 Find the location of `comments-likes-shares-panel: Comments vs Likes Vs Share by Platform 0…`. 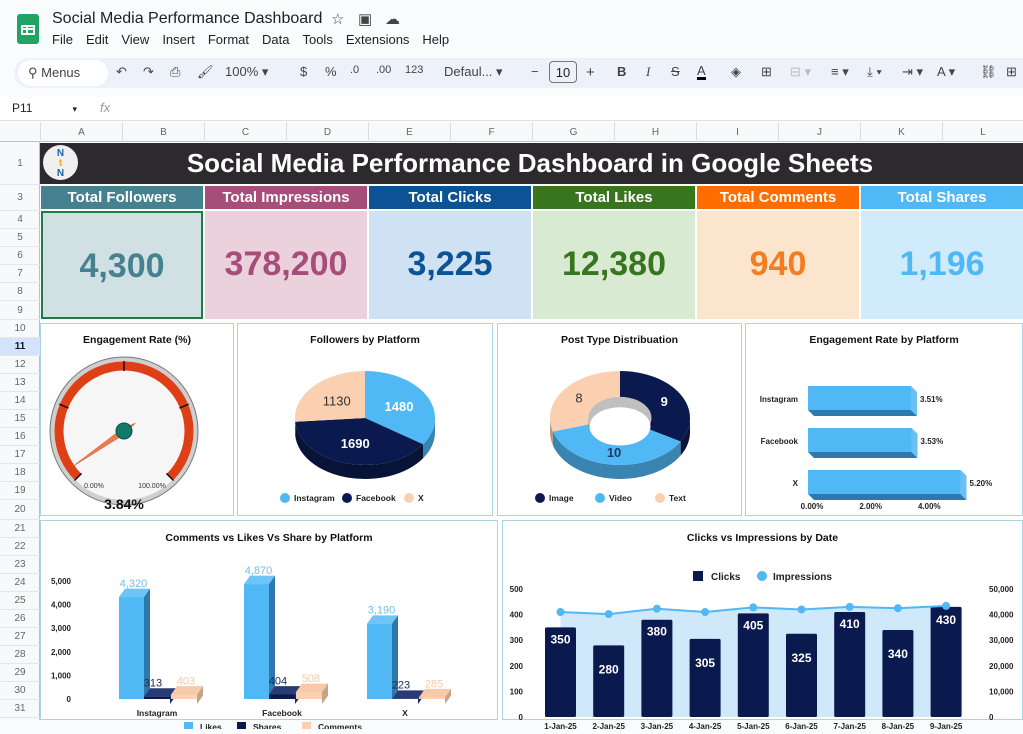

comments-likes-shares-panel: Comments vs Likes Vs Share by Platform 0… is located at coordinates (269, 620).